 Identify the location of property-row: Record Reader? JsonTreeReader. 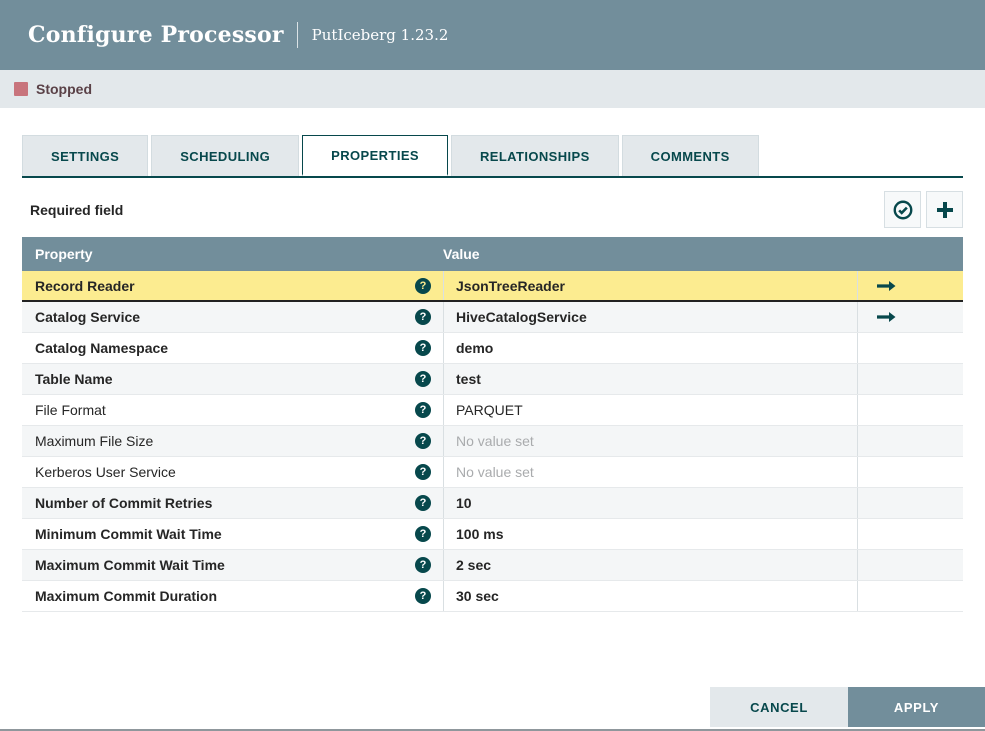
(492, 286).